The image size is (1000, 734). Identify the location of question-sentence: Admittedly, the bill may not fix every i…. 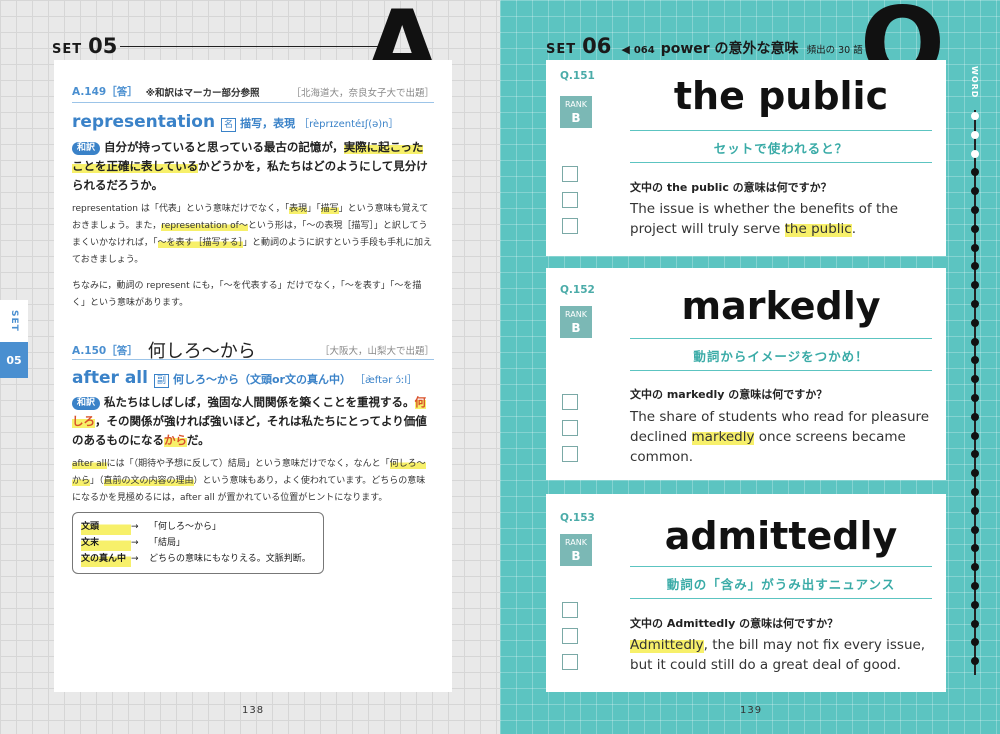
(778, 655).